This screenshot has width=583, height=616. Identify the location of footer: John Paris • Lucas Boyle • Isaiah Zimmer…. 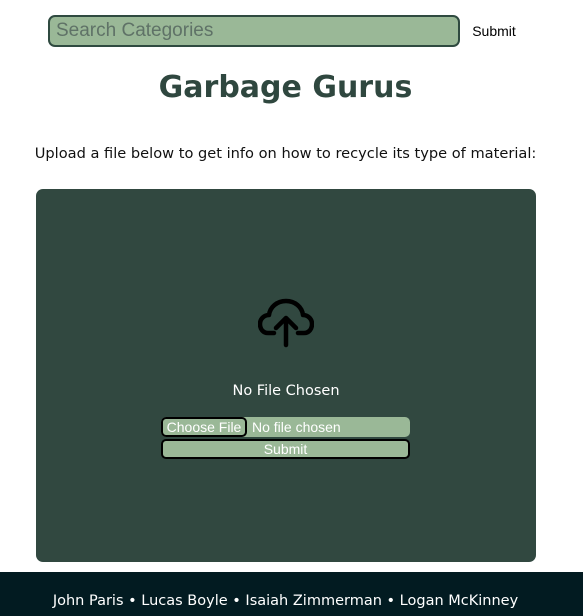
(291, 594).